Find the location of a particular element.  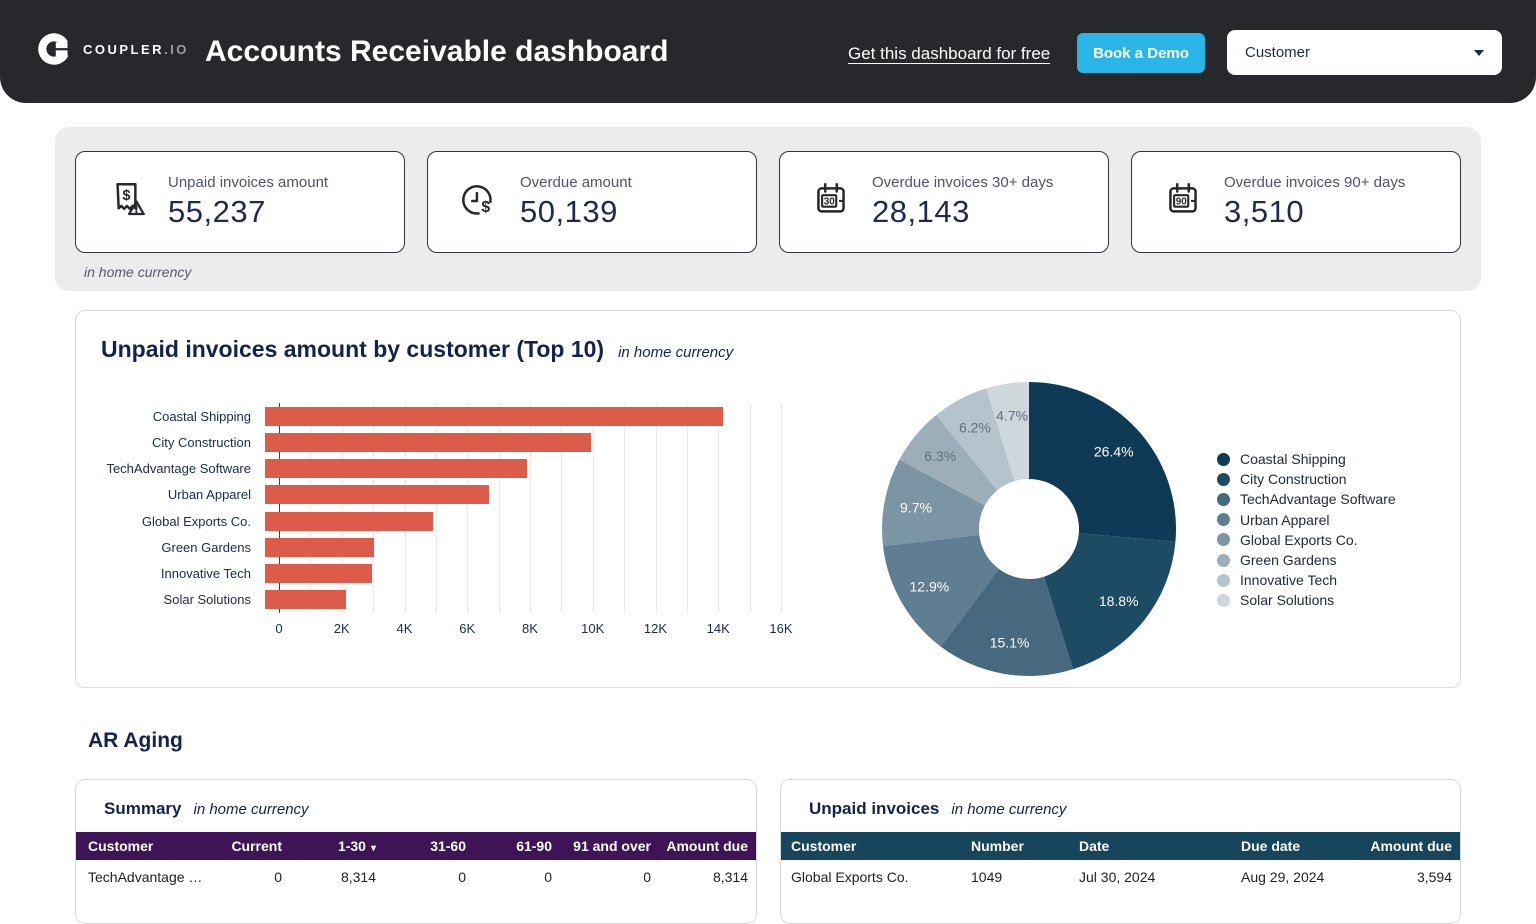

kpi-card-overdue-30: 30 Overdue invoices 30+ days 28,143 is located at coordinates (944, 202).